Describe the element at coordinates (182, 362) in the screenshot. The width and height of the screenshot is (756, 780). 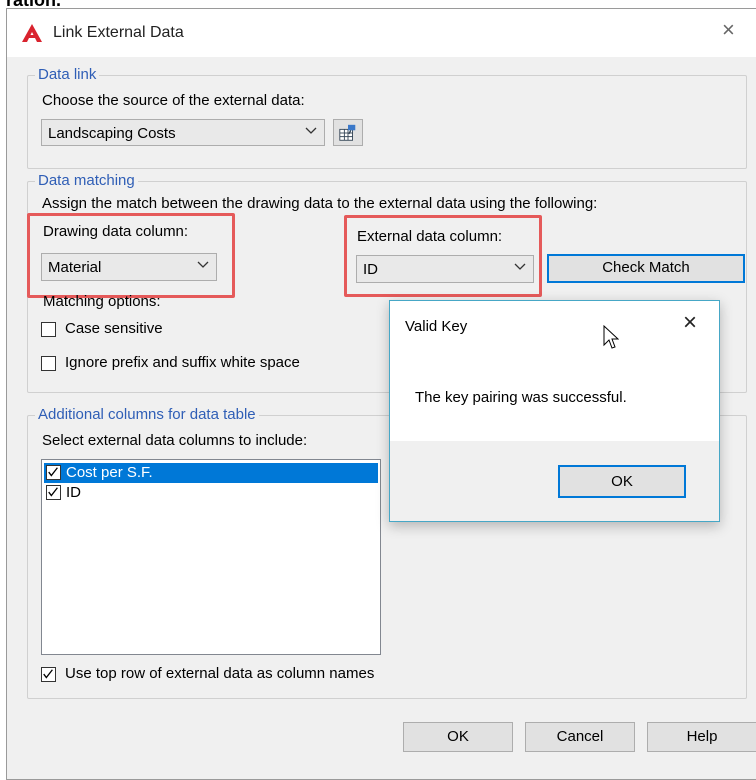
I see `ignore-whitespace-label: Ignore prefix and suffix white space` at that location.